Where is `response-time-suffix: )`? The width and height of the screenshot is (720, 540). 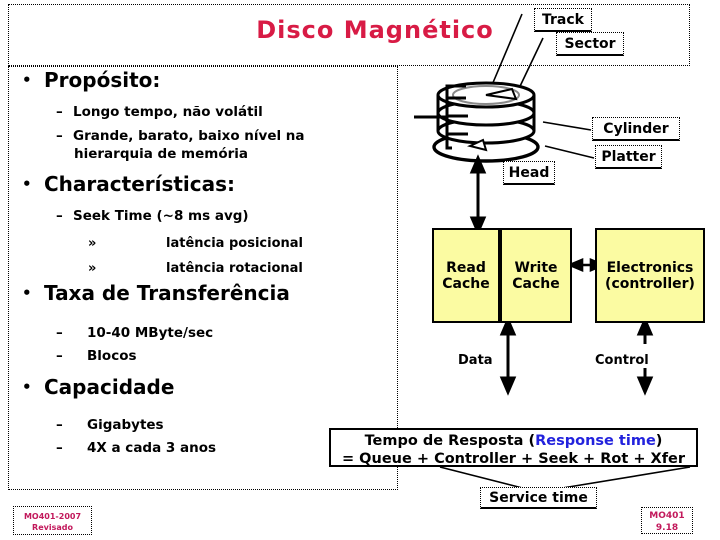
response-time-suffix: ) is located at coordinates (659, 441).